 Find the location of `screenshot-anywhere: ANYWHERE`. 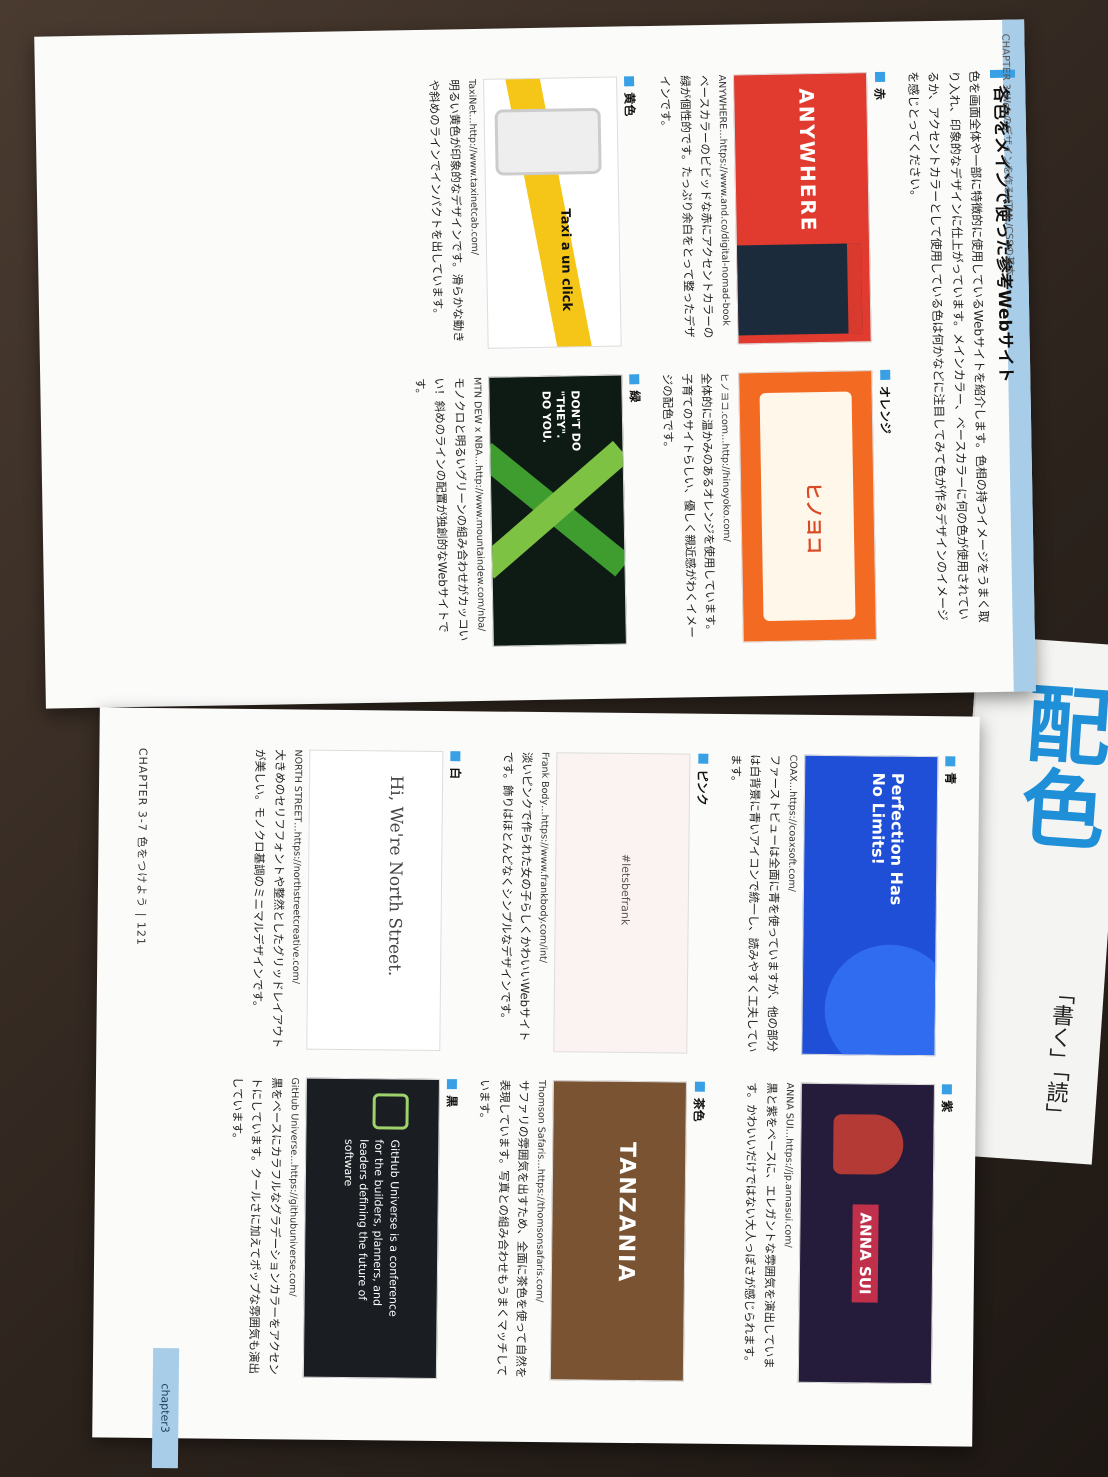

screenshot-anywhere: ANYWHERE is located at coordinates (803, 208).